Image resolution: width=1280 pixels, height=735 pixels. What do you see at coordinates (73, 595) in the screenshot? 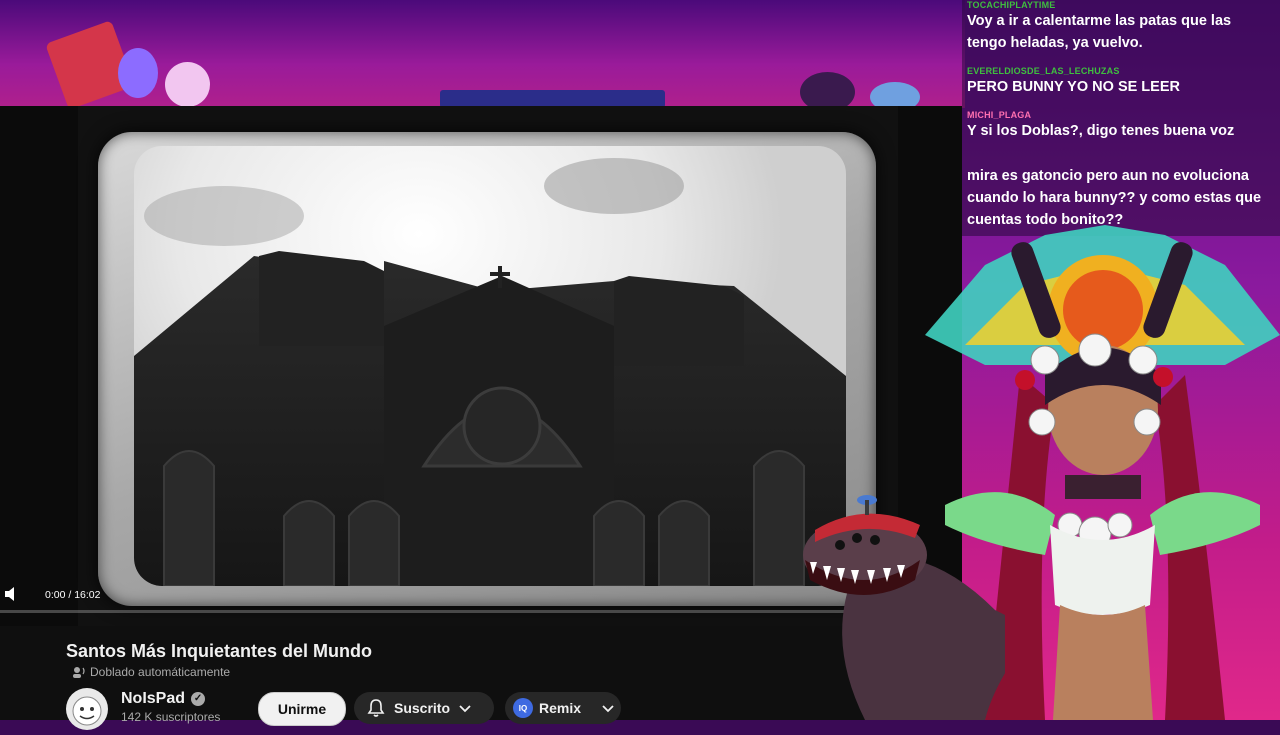
I see `time-display: 0:00 / 16:02` at bounding box center [73, 595].